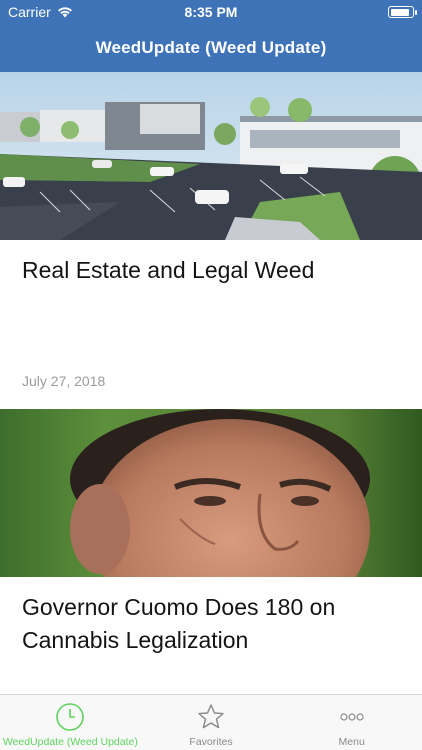  I want to click on clock-icon, so click(70, 717).